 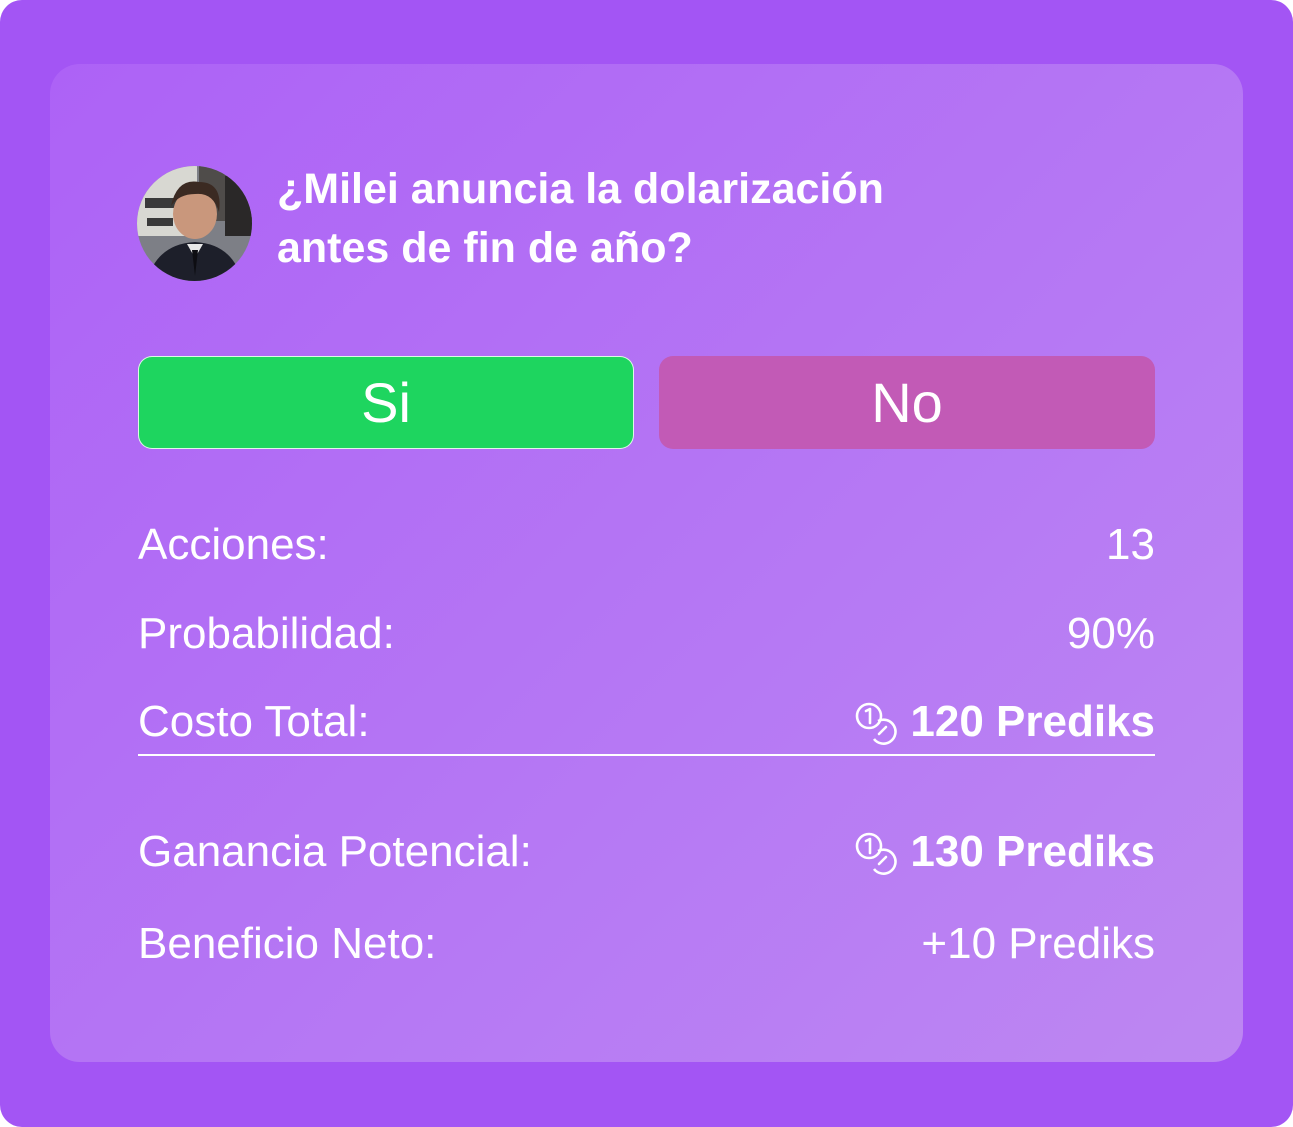 I want to click on avatar, so click(x=194, y=223).